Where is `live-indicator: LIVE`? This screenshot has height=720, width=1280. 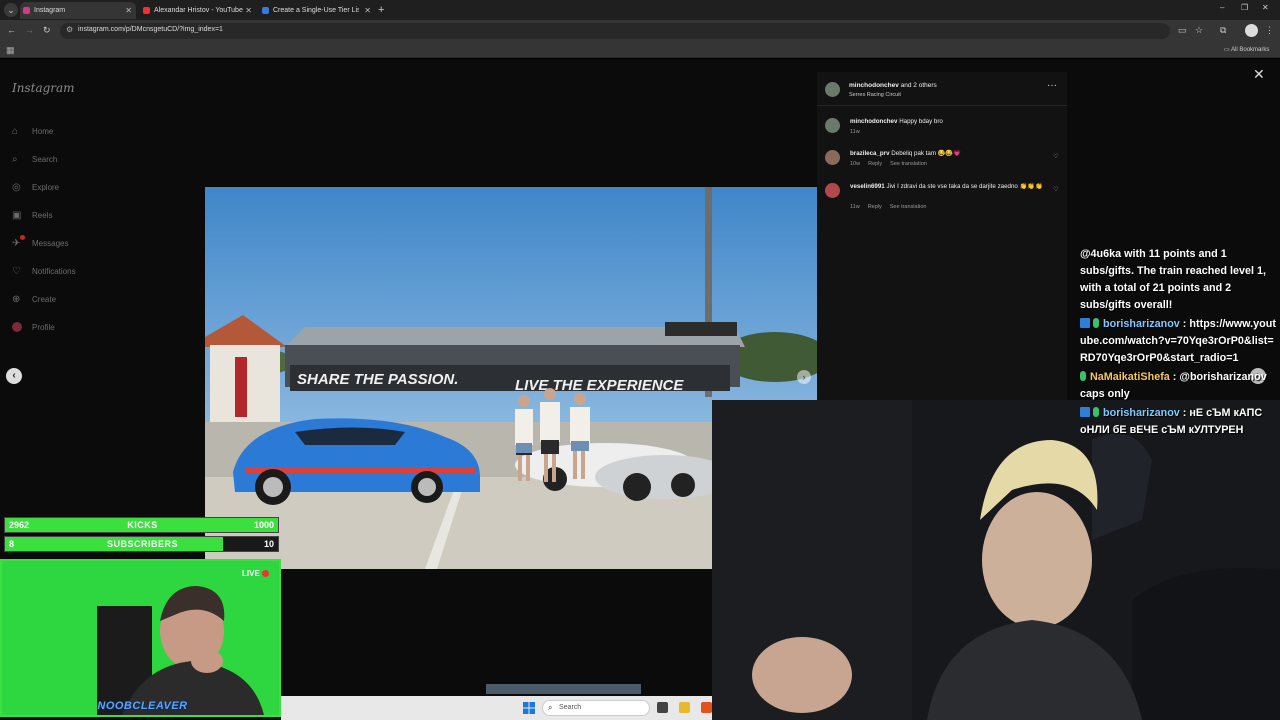 live-indicator: LIVE is located at coordinates (255, 573).